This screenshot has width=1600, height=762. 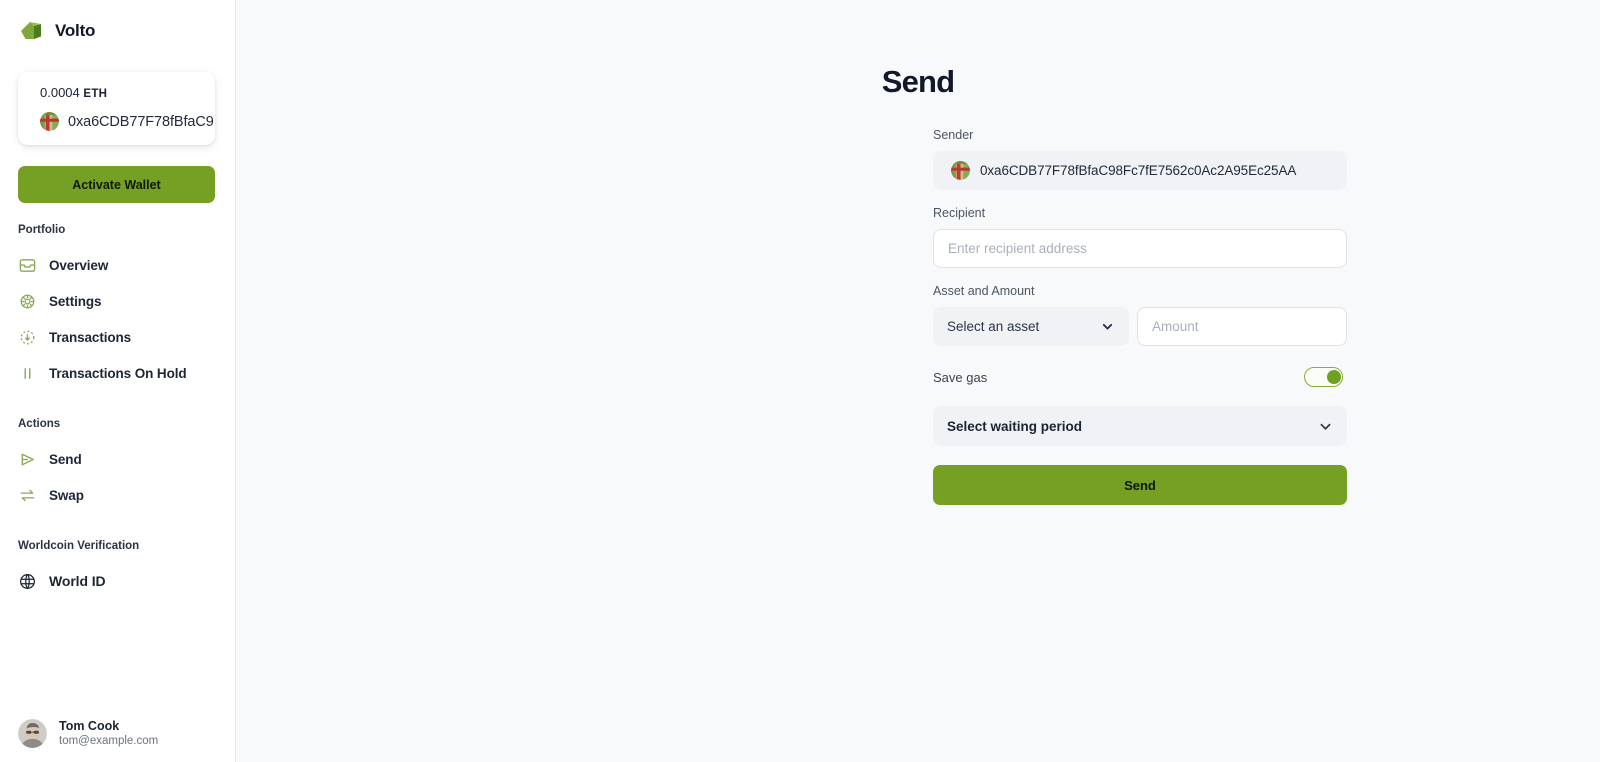 What do you see at coordinates (1140, 377) in the screenshot?
I see `save-gas-row: Save gas` at bounding box center [1140, 377].